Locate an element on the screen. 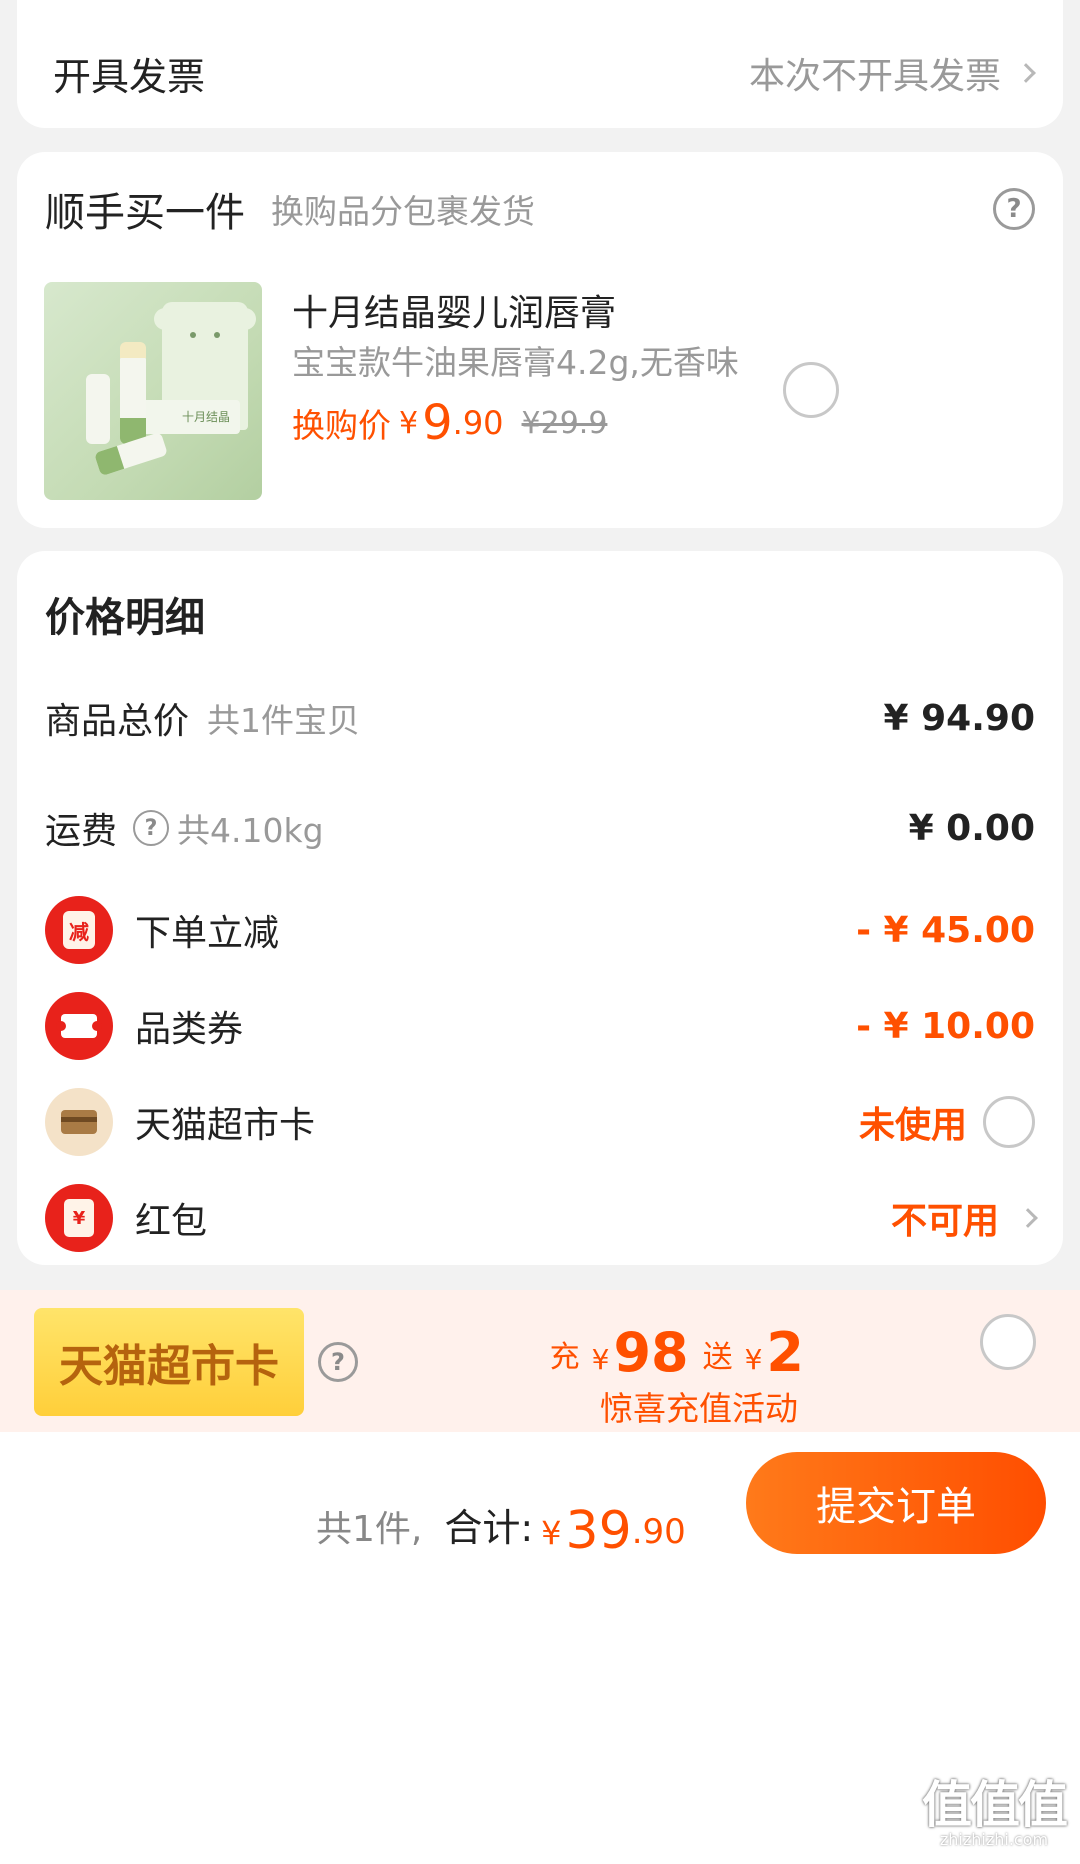 This screenshot has width=1080, height=1864. promo-help-icon: ? is located at coordinates (338, 1362).